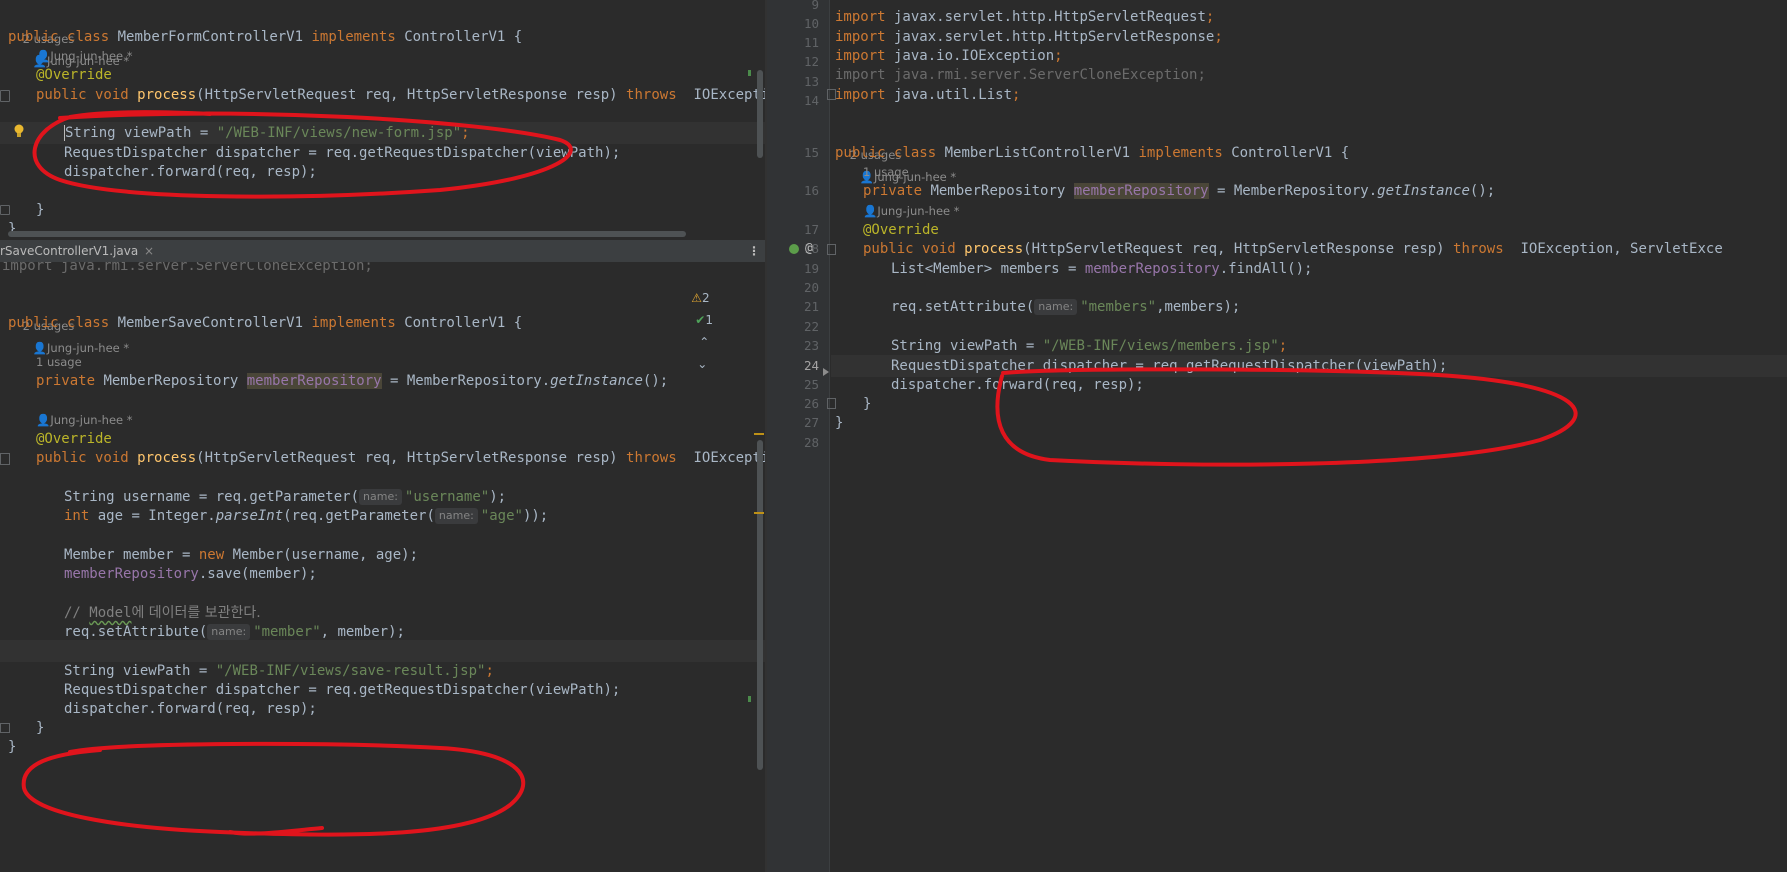  What do you see at coordinates (793, 443) in the screenshot?
I see `line-number: 28` at bounding box center [793, 443].